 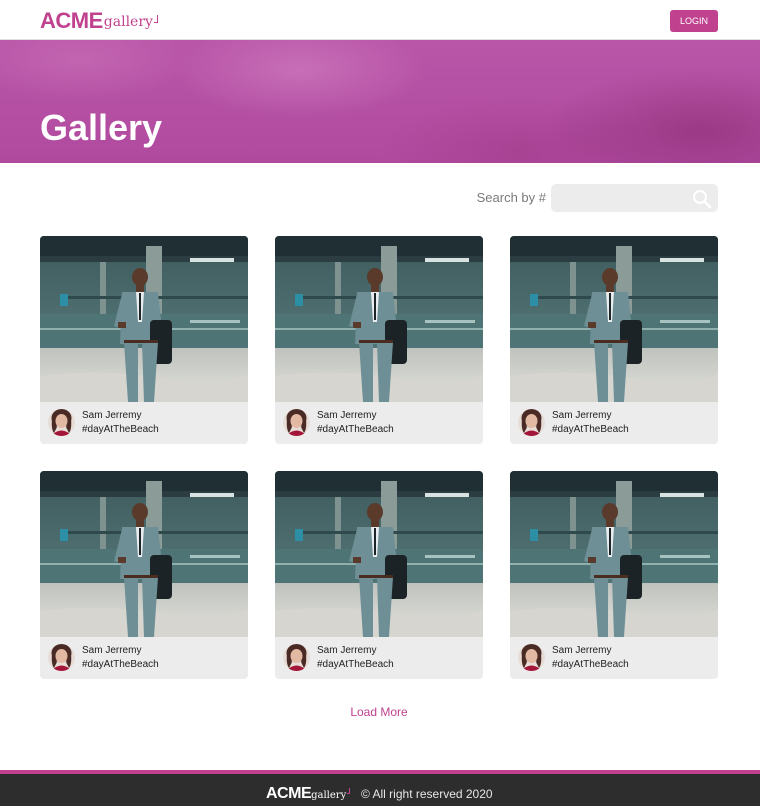 I want to click on footer-logo-primary-text: ACME, so click(x=289, y=793).